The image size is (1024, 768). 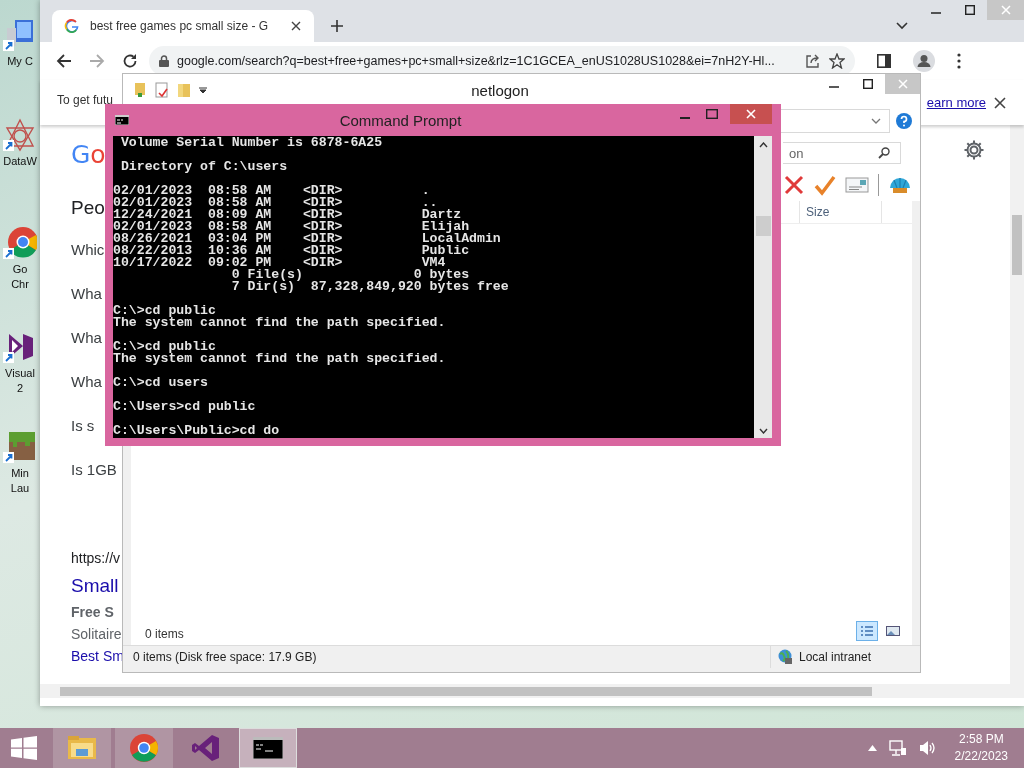 What do you see at coordinates (20, 61) in the screenshot?
I see `desktop-icon-label: My C` at bounding box center [20, 61].